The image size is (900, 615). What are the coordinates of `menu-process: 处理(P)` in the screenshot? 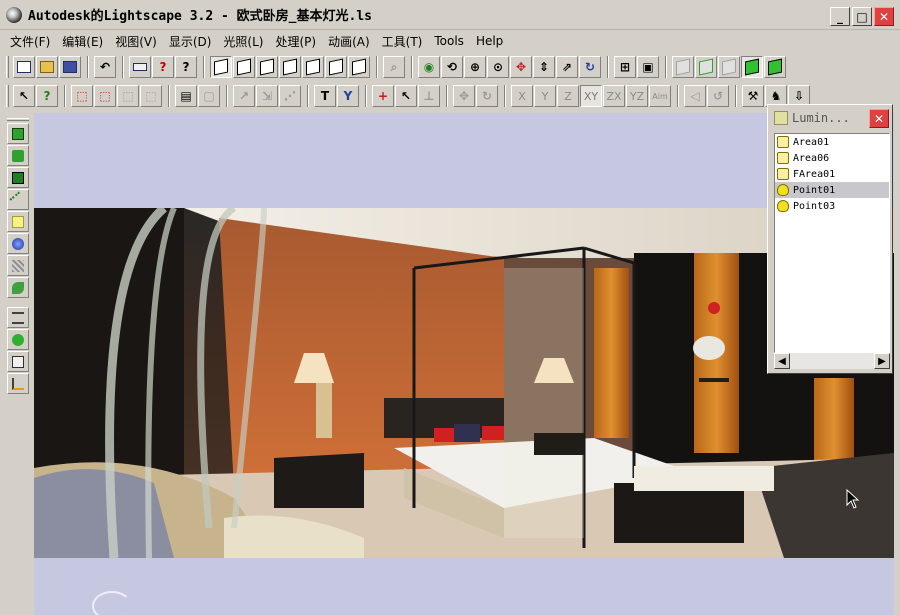 It's located at (297, 41).